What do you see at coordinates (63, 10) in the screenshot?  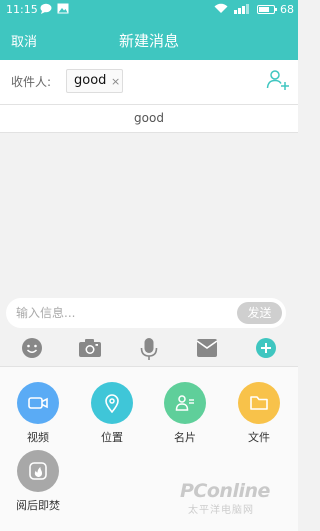 I see `image-notification-icon` at bounding box center [63, 10].